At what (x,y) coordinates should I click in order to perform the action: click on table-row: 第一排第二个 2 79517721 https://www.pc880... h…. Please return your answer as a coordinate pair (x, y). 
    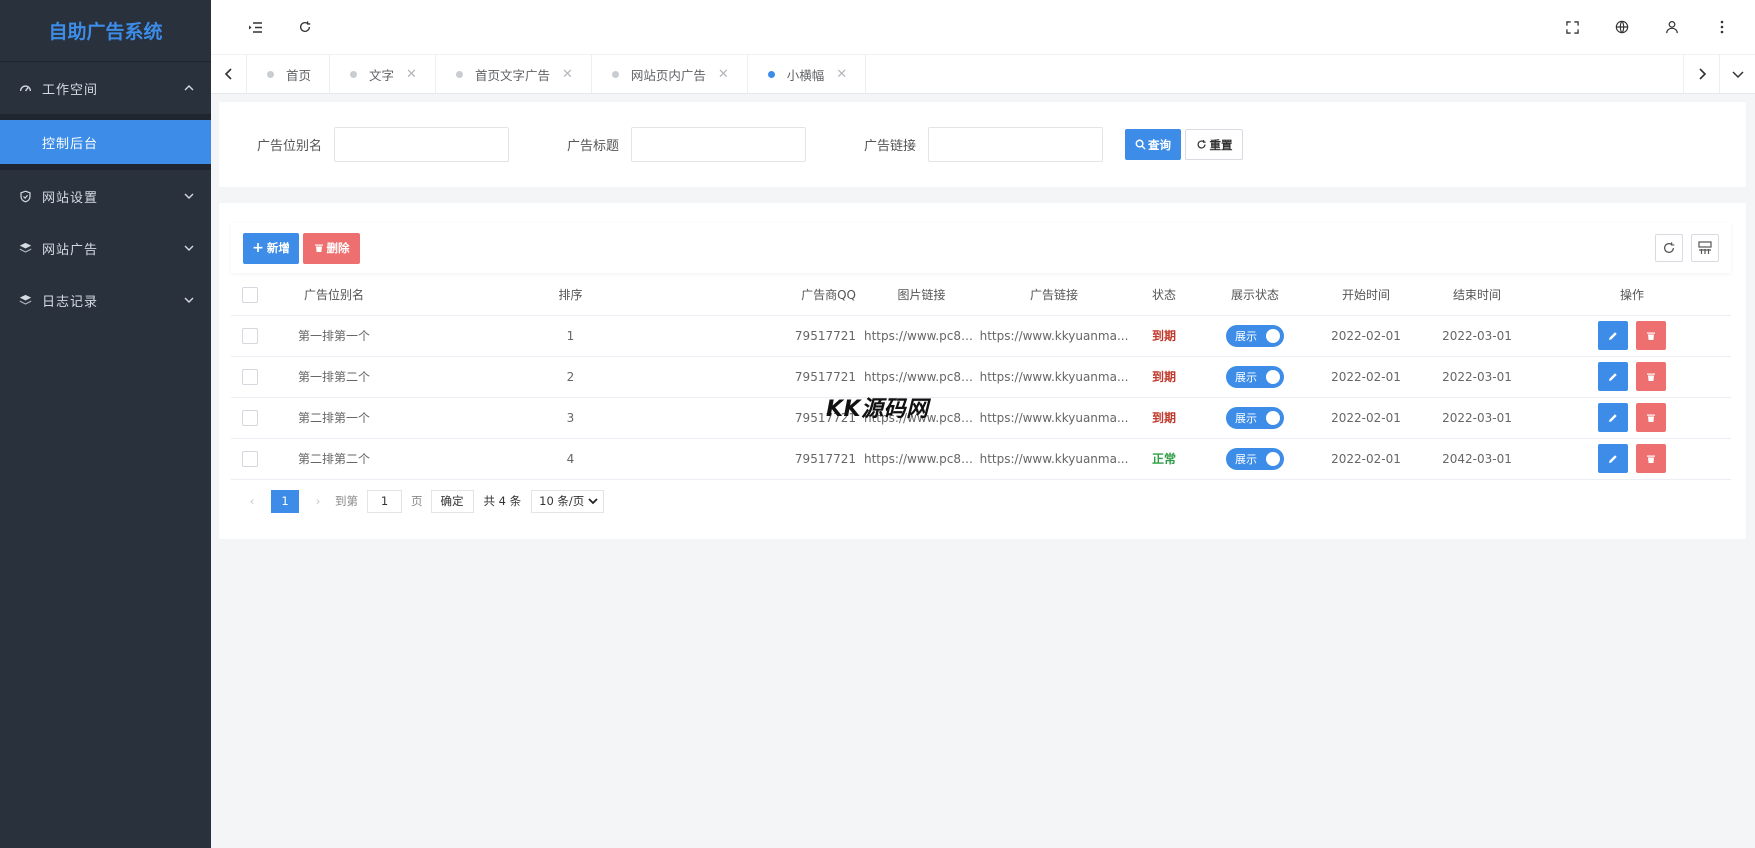
    Looking at the image, I should click on (981, 377).